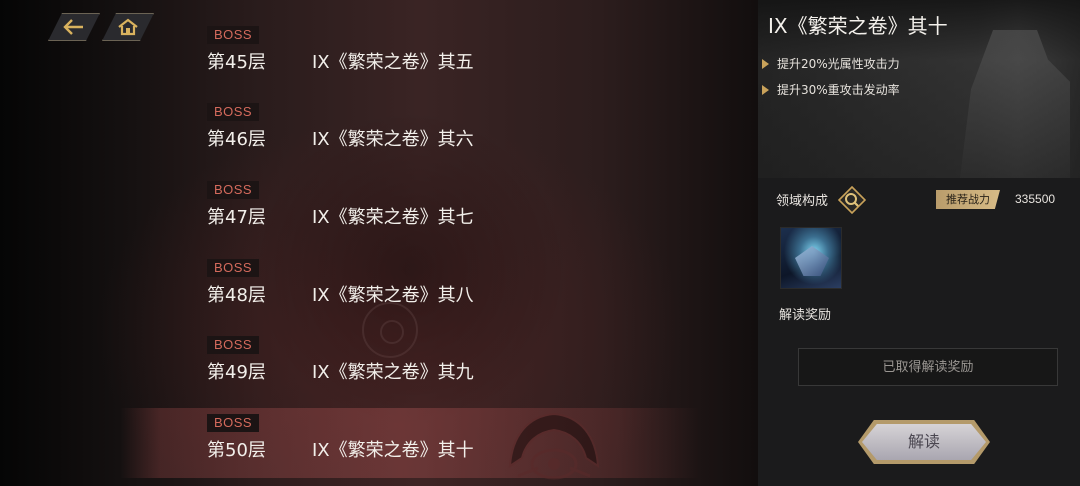  Describe the element at coordinates (838, 64) in the screenshot. I see `buff-text: 提升20%光属性攻击力` at that location.